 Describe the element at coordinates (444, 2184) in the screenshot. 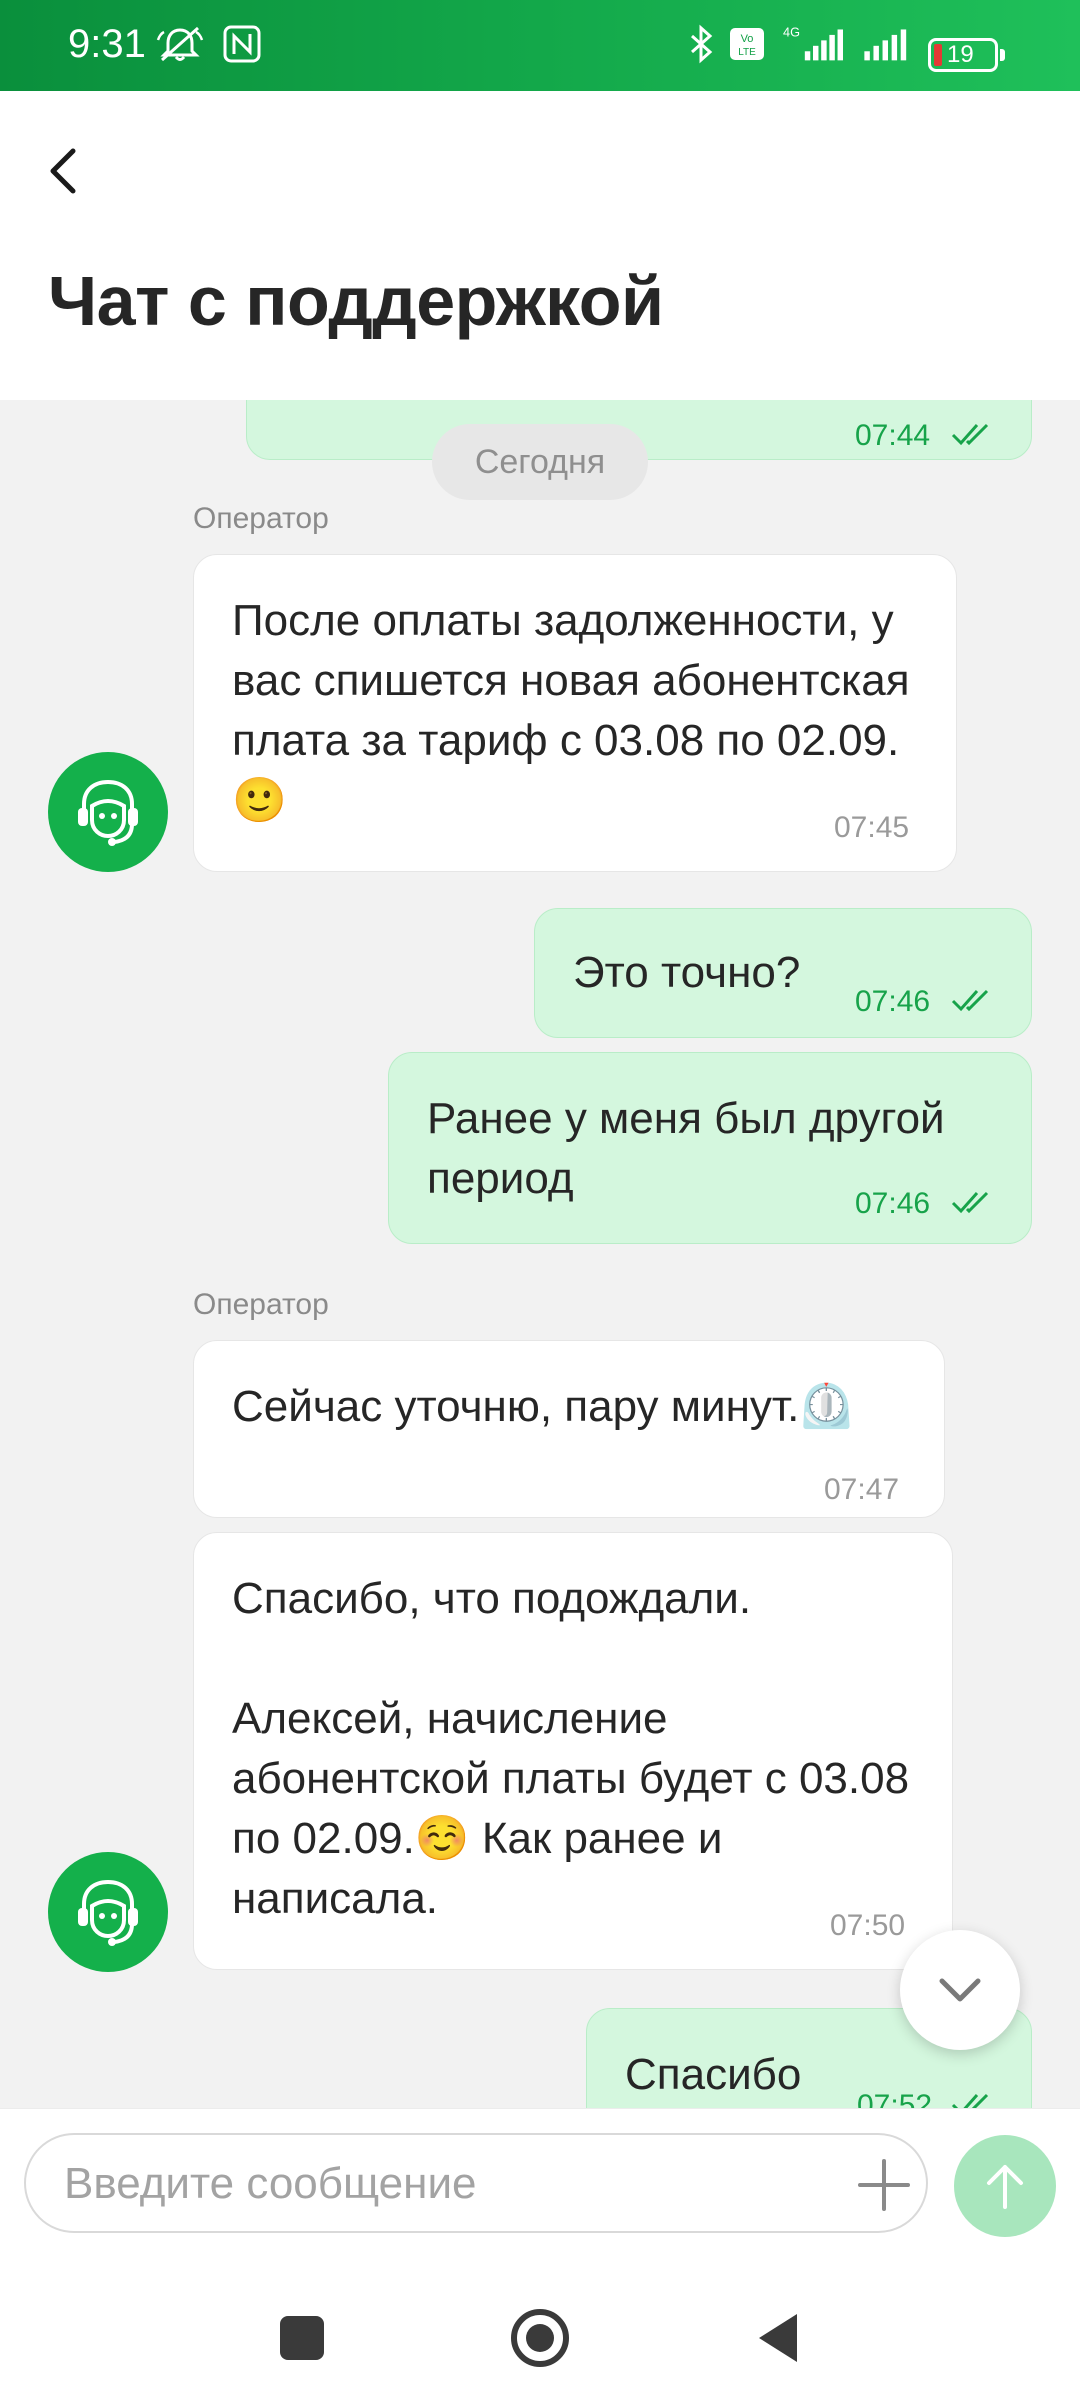

I see `message-input` at that location.